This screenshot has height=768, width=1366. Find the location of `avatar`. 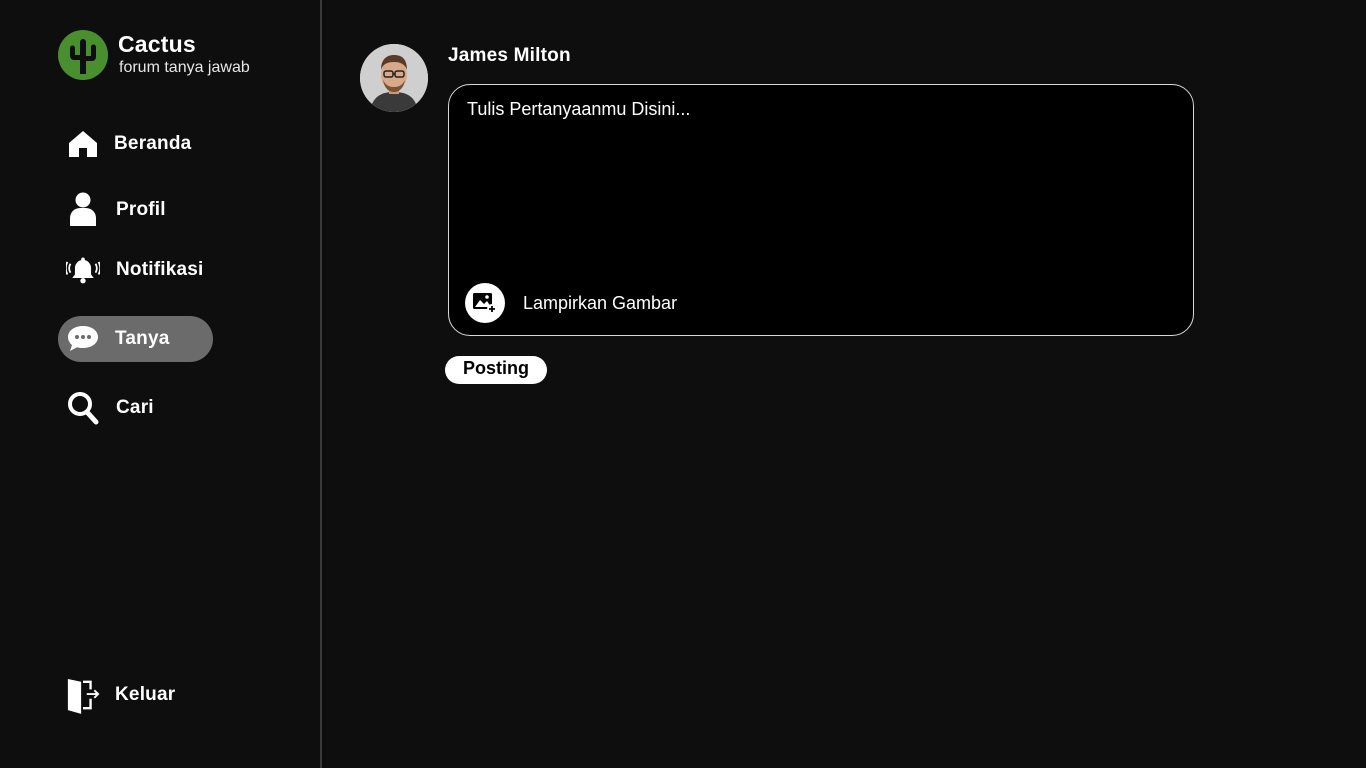

avatar is located at coordinates (394, 78).